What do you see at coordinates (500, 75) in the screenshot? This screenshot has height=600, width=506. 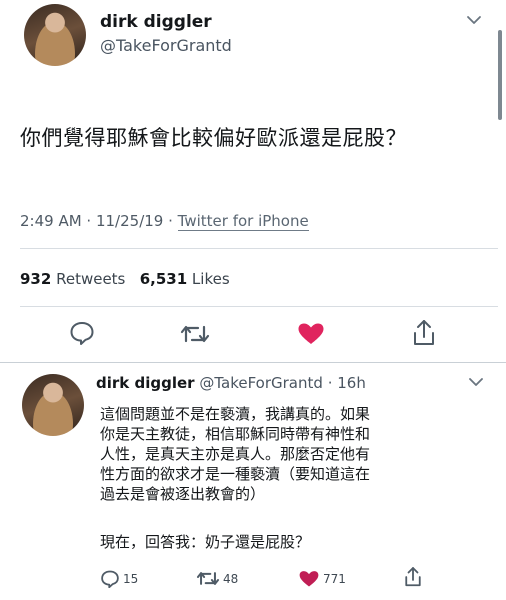 I see `scrollbar` at bounding box center [500, 75].